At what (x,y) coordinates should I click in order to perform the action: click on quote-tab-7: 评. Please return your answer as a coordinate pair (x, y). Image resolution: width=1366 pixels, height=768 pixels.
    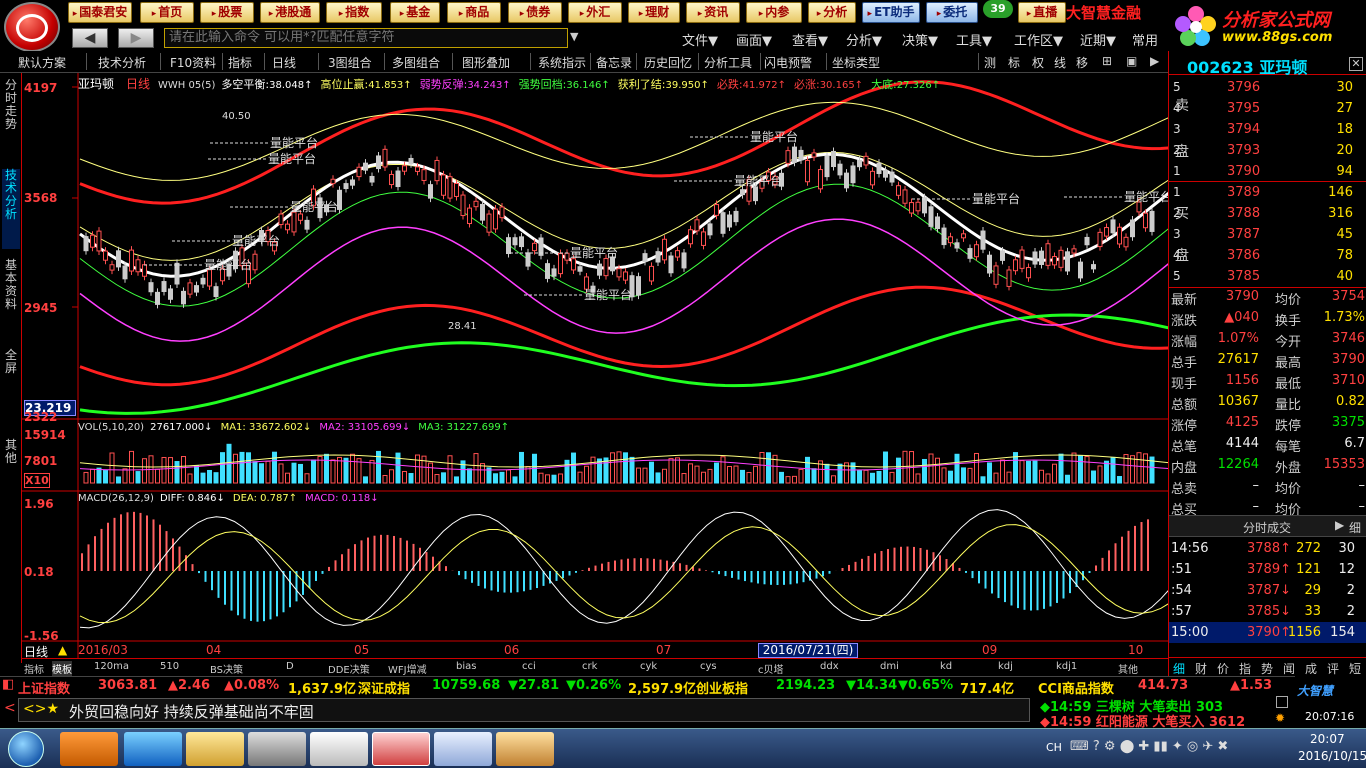
    Looking at the image, I should click on (1333, 668).